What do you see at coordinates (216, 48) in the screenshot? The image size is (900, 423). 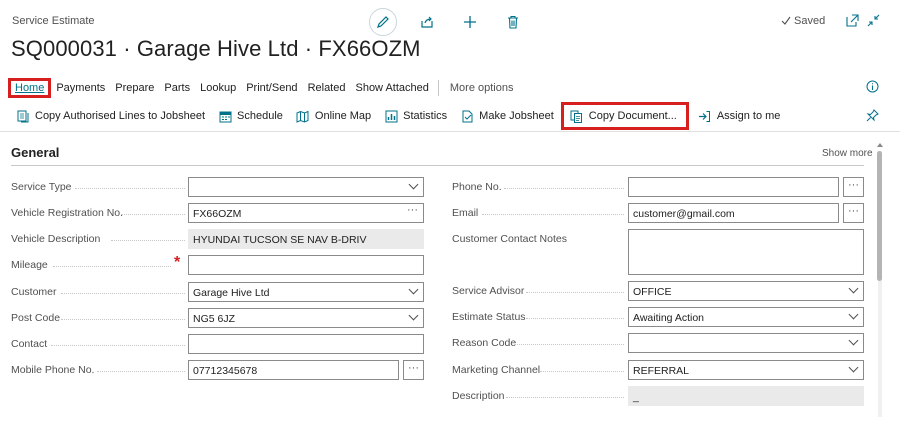 I see `page-title: SQ000031 · Garage Hive Ltd · FX66OZM` at bounding box center [216, 48].